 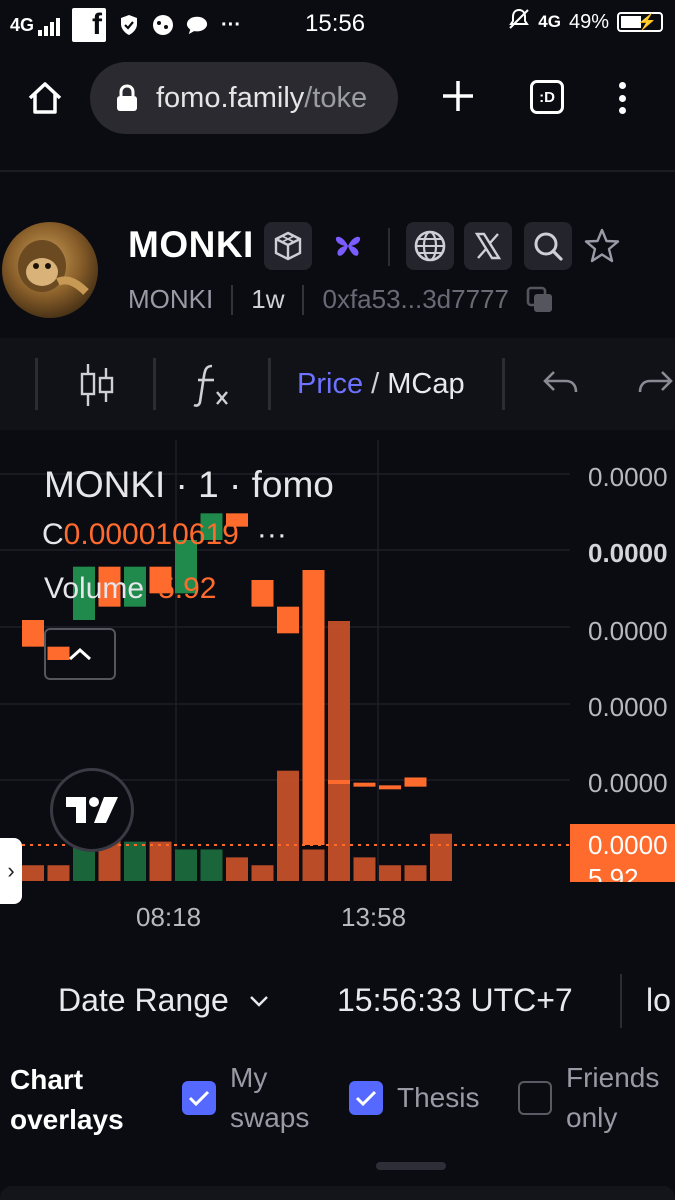 I want to click on game-icon, so click(x=163, y=25).